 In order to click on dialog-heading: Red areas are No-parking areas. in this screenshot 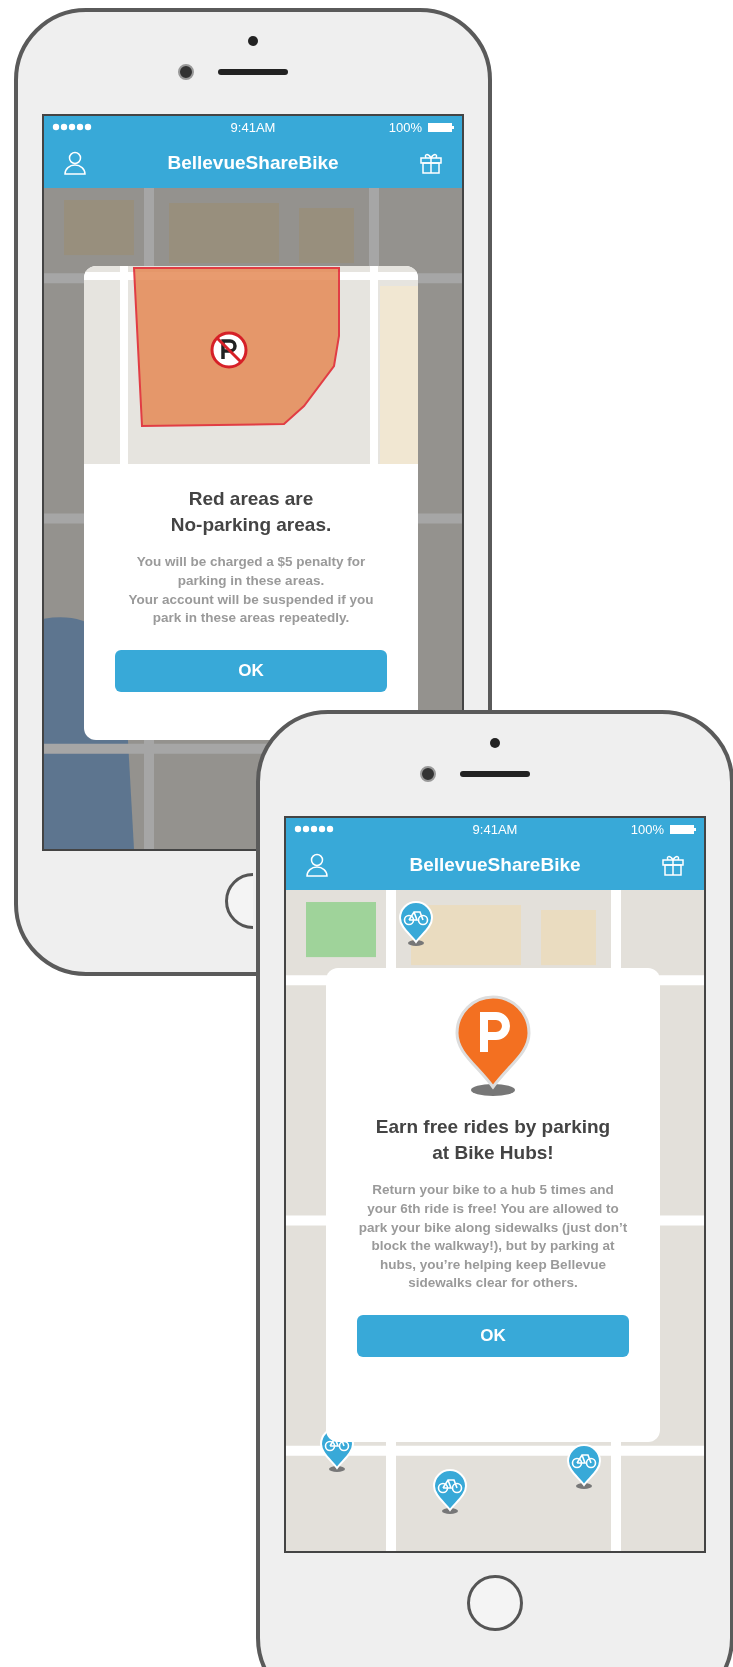, I will do `click(251, 512)`.